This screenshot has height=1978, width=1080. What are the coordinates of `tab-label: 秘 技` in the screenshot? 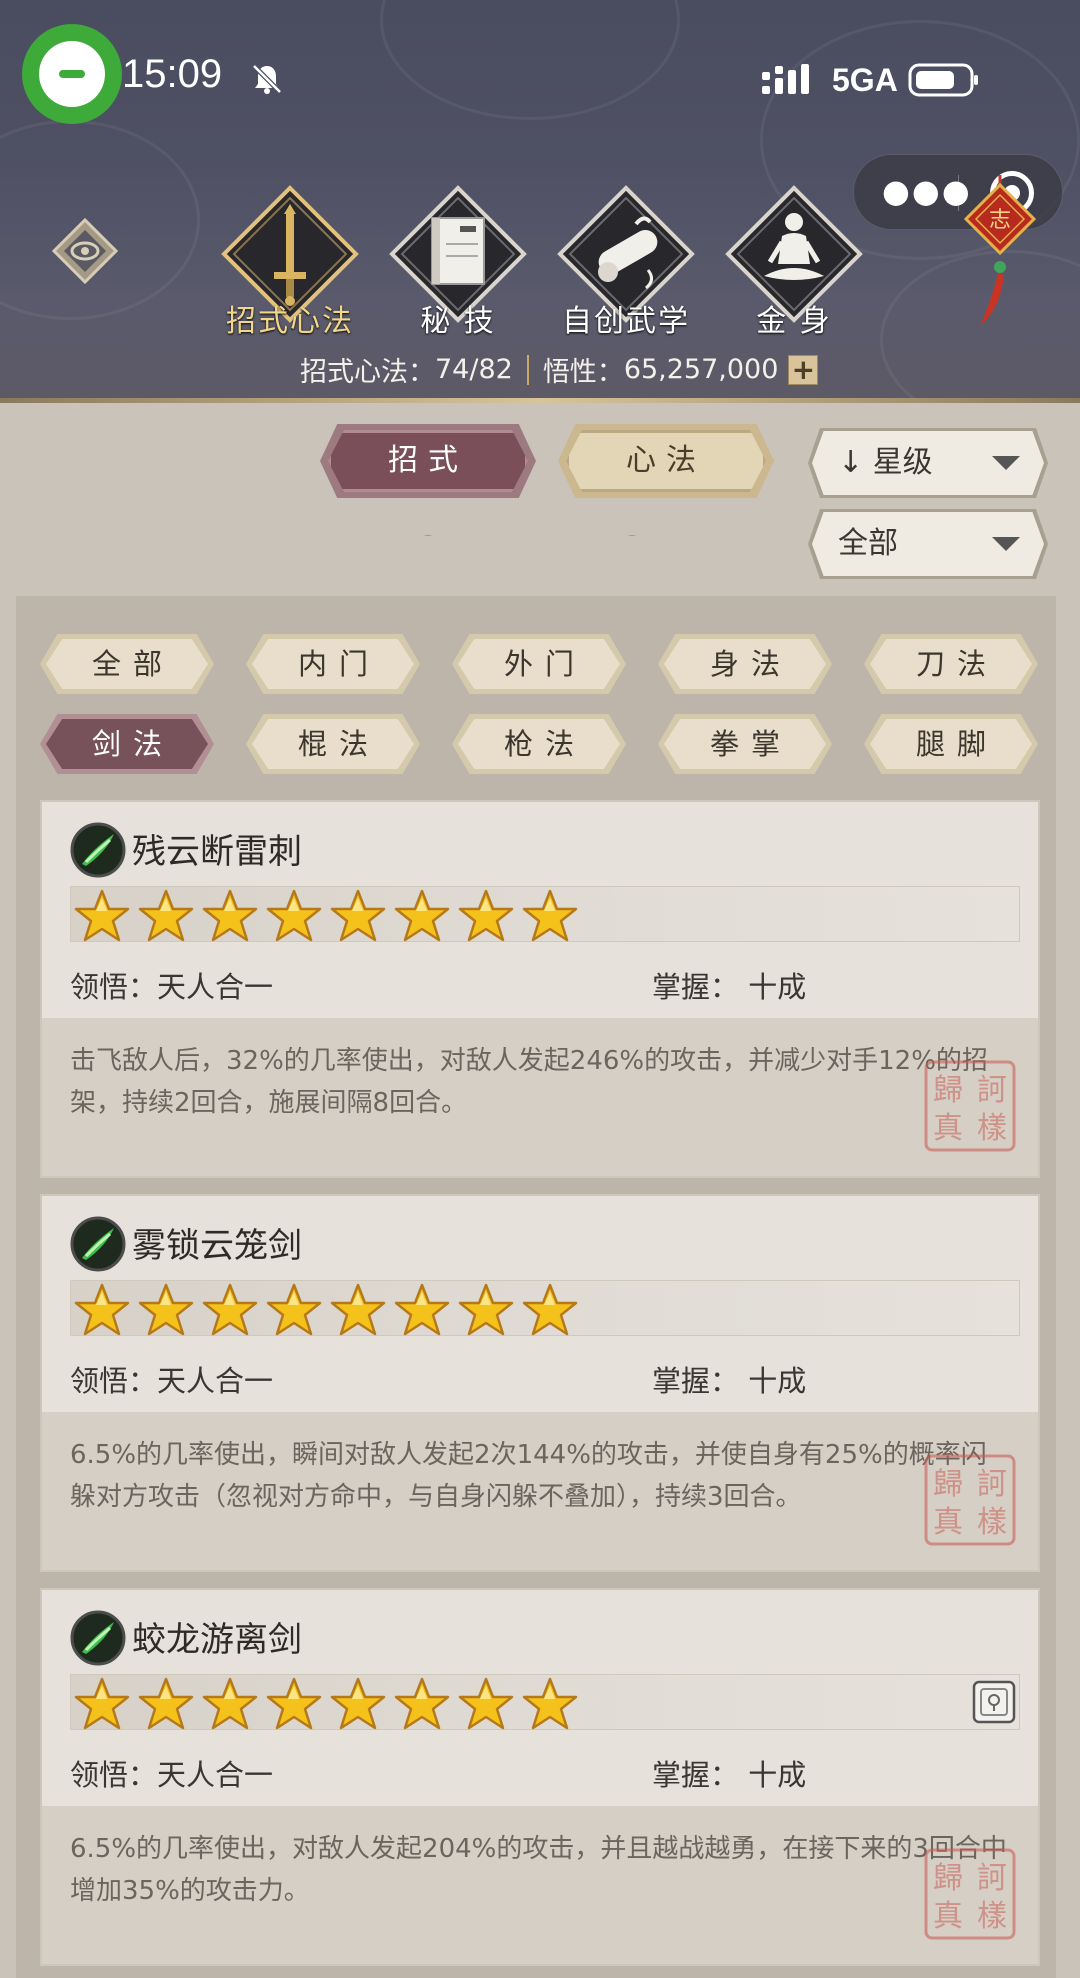 It's located at (458, 321).